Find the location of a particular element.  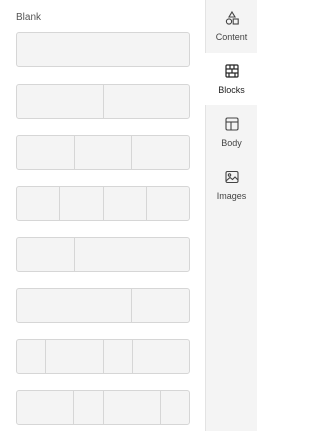

tab-body-label: Body is located at coordinates (231, 143).